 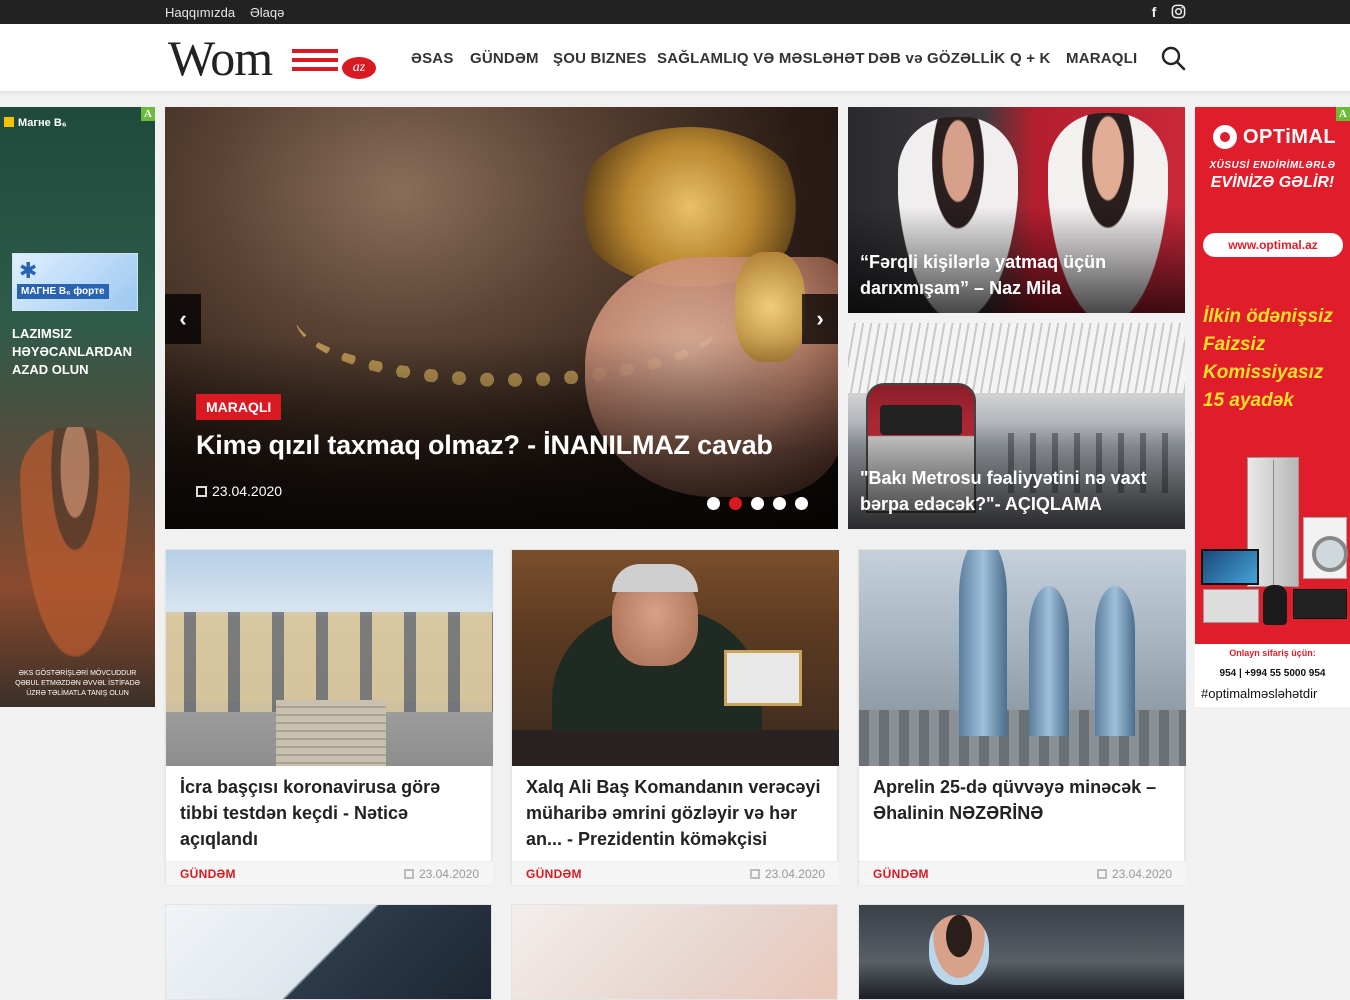 What do you see at coordinates (1272, 653) in the screenshot?
I see `ad-order-label: Onlayn sifariş üçün:` at bounding box center [1272, 653].